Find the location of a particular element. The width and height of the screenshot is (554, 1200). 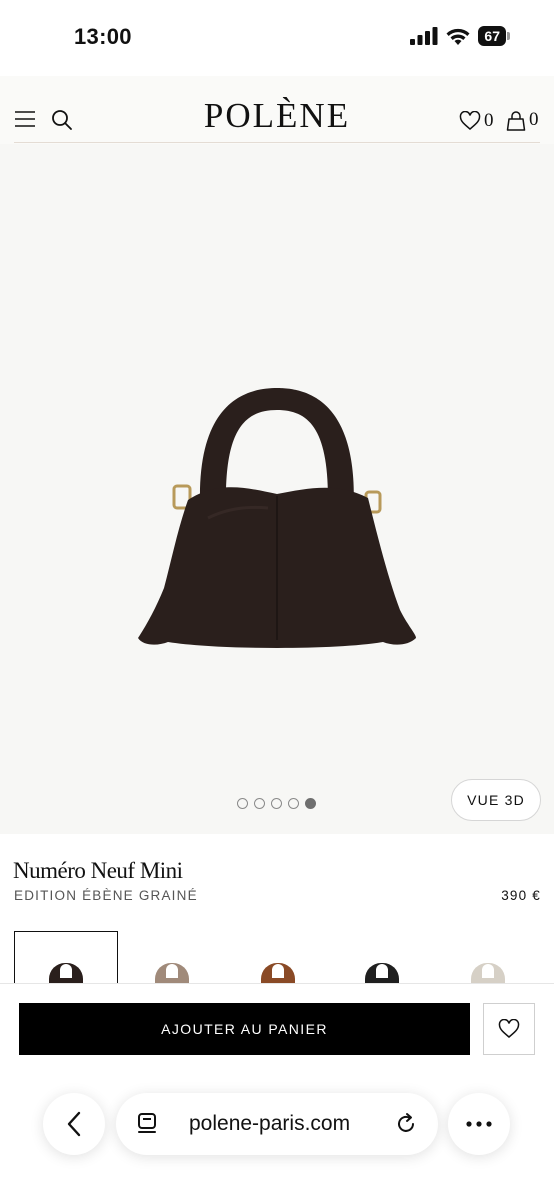

chevron-left-icon is located at coordinates (74, 1124).